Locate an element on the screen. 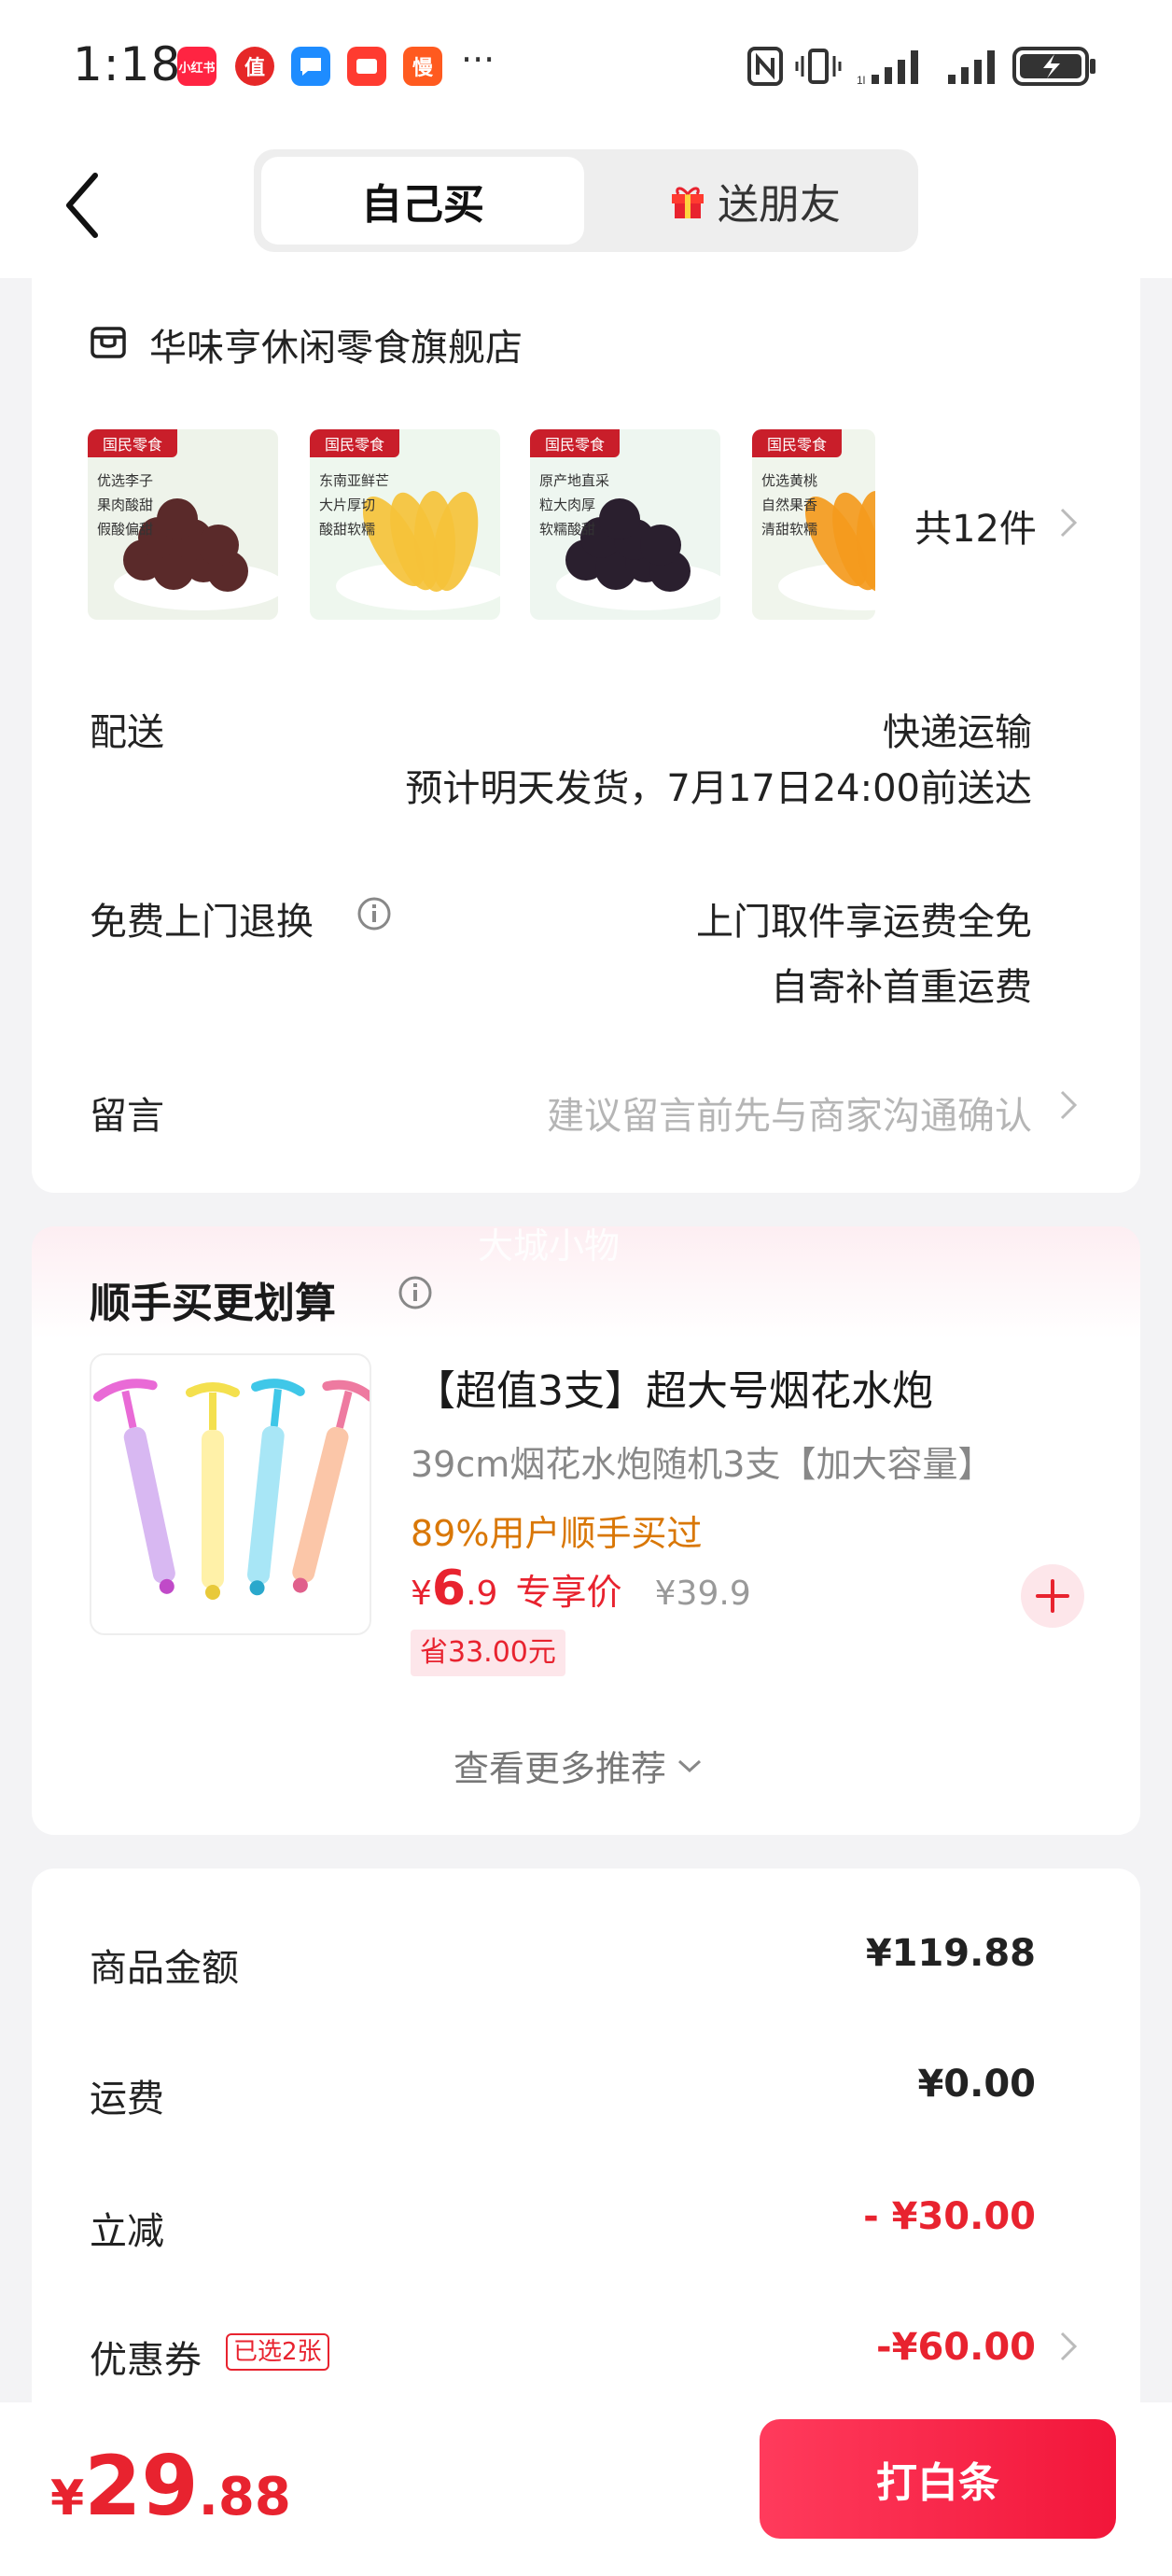 The image size is (1172, 2576). instant-discount-value: - ¥30.00 is located at coordinates (949, 2216).